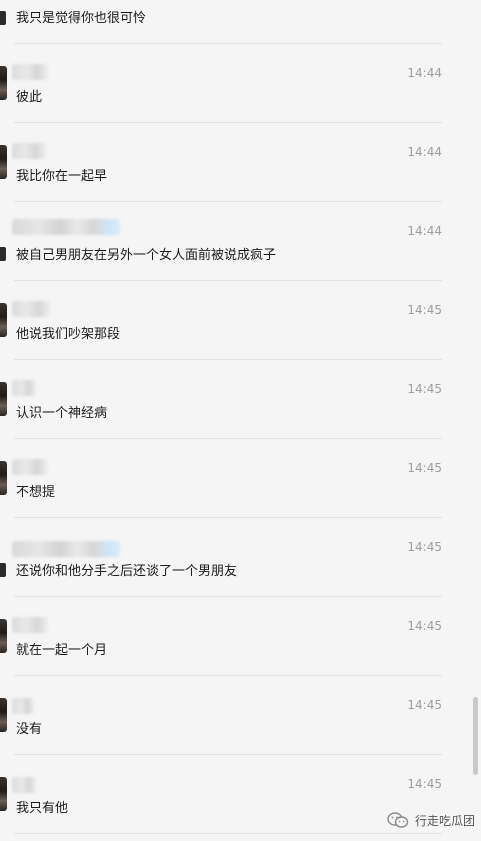 The image size is (481, 841). Describe the element at coordinates (235, 399) in the screenshot. I see `message-item: 14:45 认识一个神经病` at that location.